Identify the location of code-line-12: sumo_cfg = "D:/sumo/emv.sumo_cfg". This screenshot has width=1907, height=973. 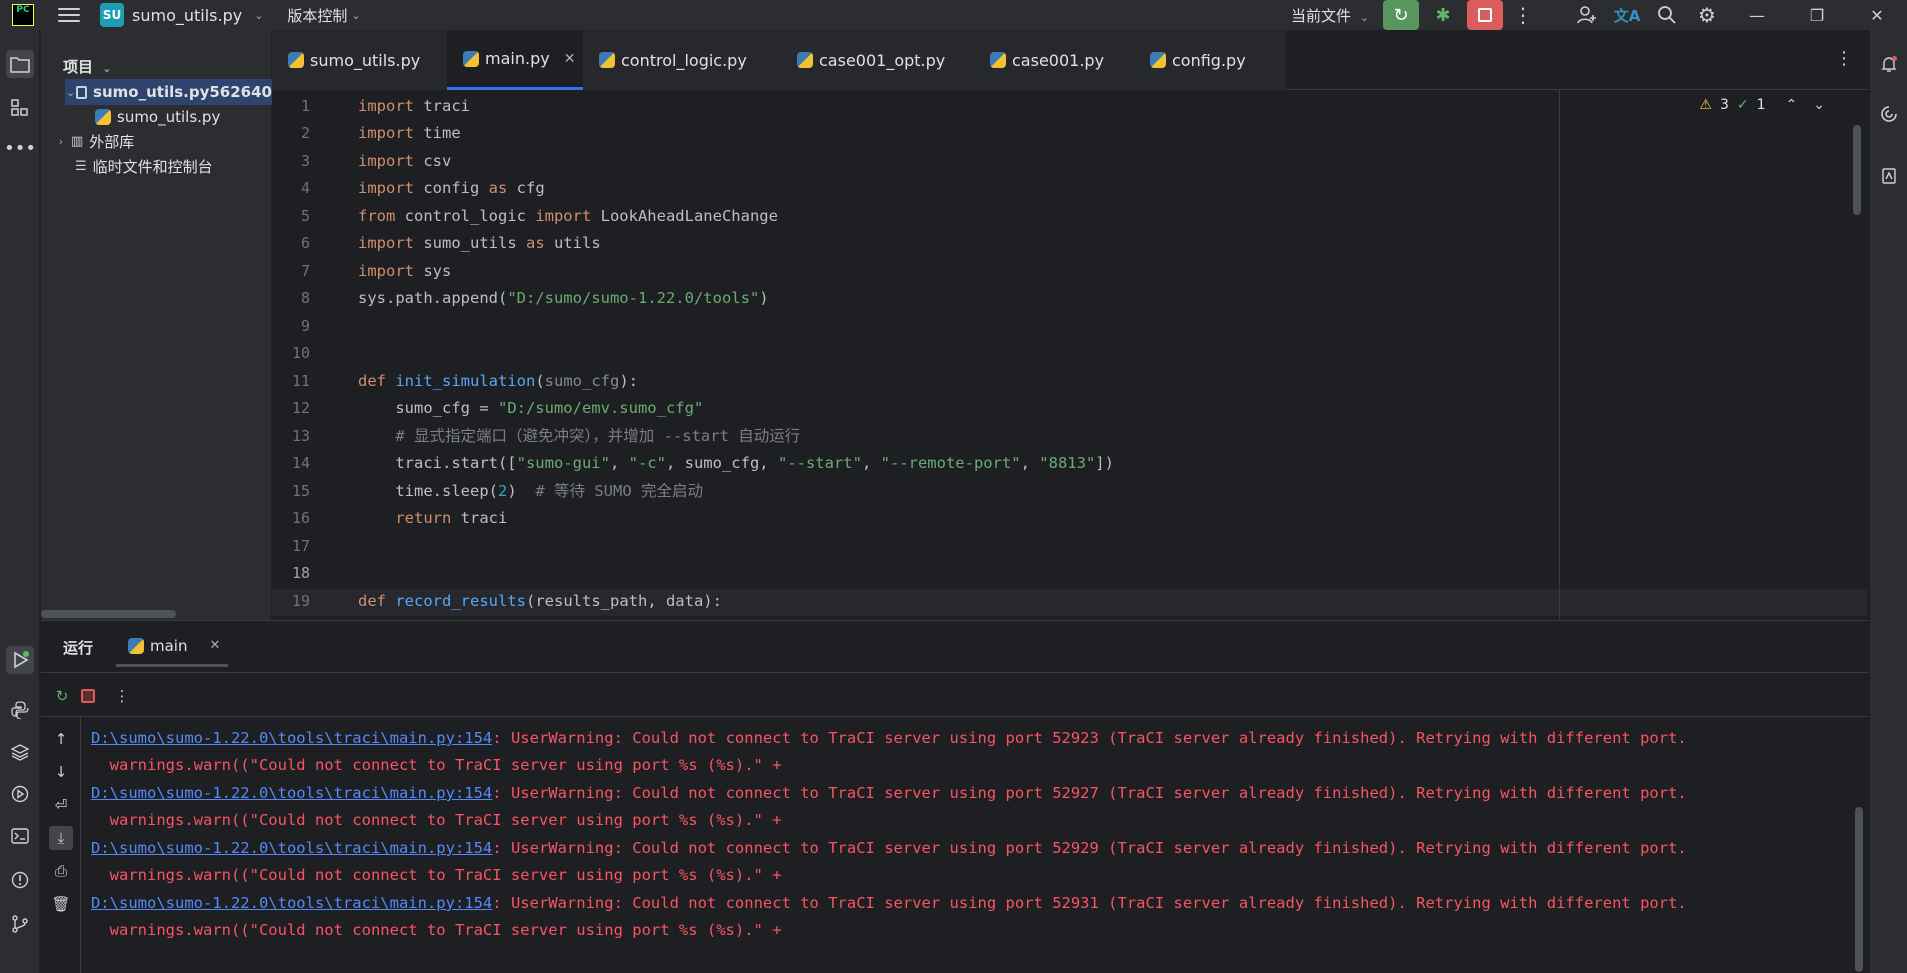
(530, 408).